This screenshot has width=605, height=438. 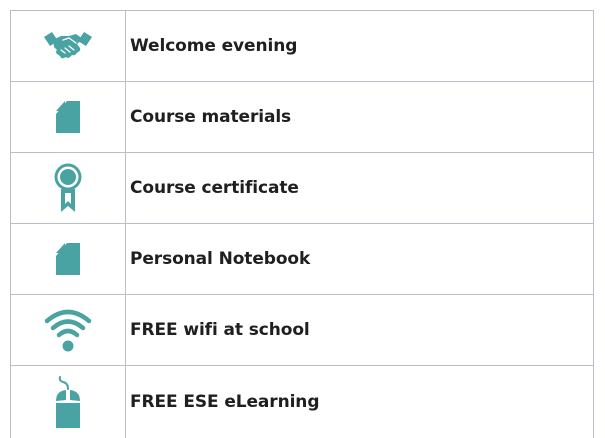 I want to click on certificate-ribbon-icon, so click(x=68, y=187).